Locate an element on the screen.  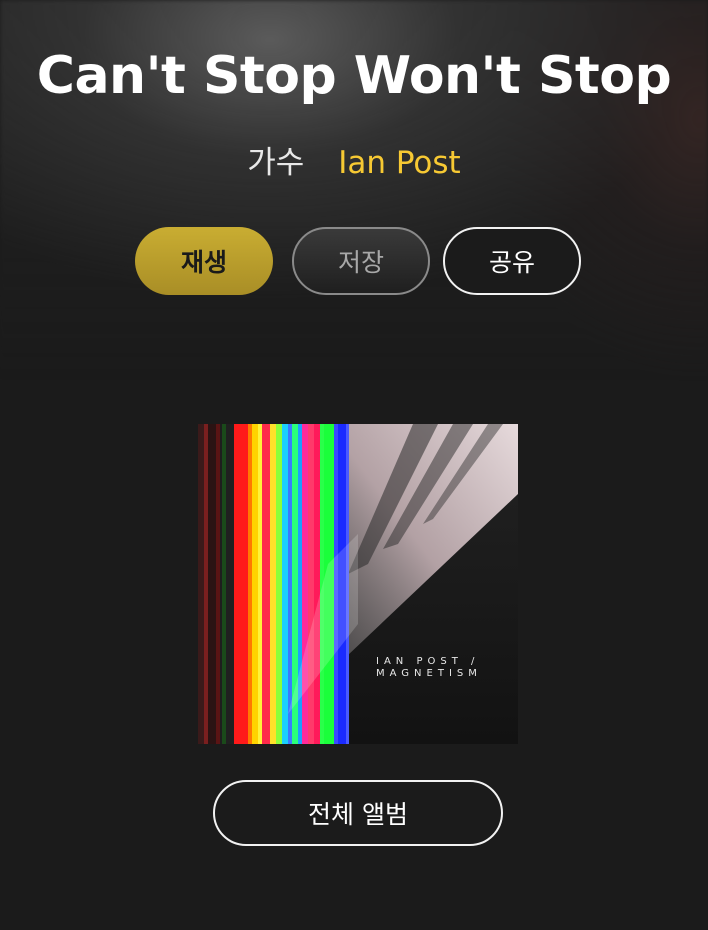
play-button: 재생 is located at coordinates (204, 261).